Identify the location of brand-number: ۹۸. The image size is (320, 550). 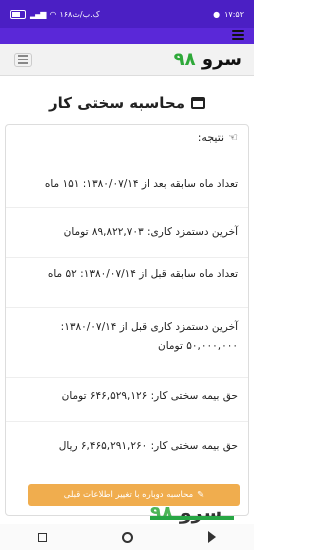
(184, 59).